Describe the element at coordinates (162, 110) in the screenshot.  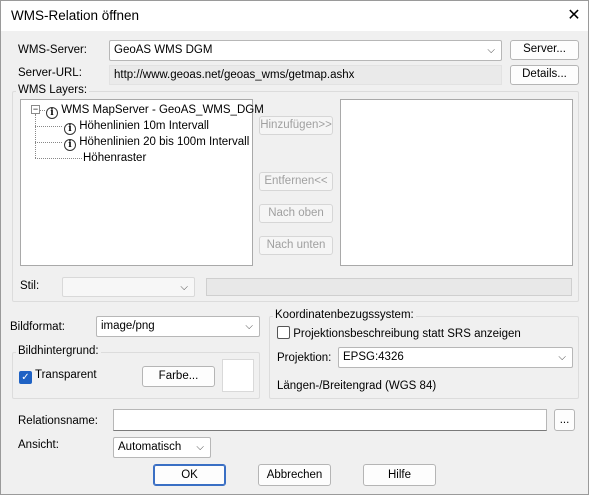
I see `tree-root-label: WMS MapServer - GeoAS_WMS_DGM` at that location.